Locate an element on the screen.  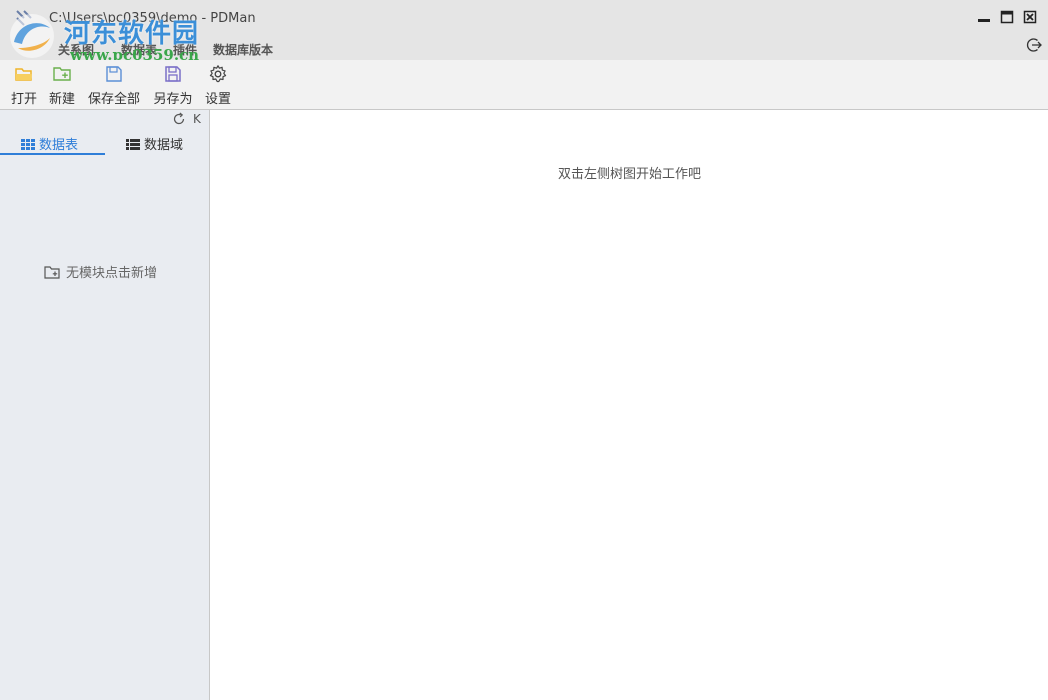
gear-icon is located at coordinates (218, 74).